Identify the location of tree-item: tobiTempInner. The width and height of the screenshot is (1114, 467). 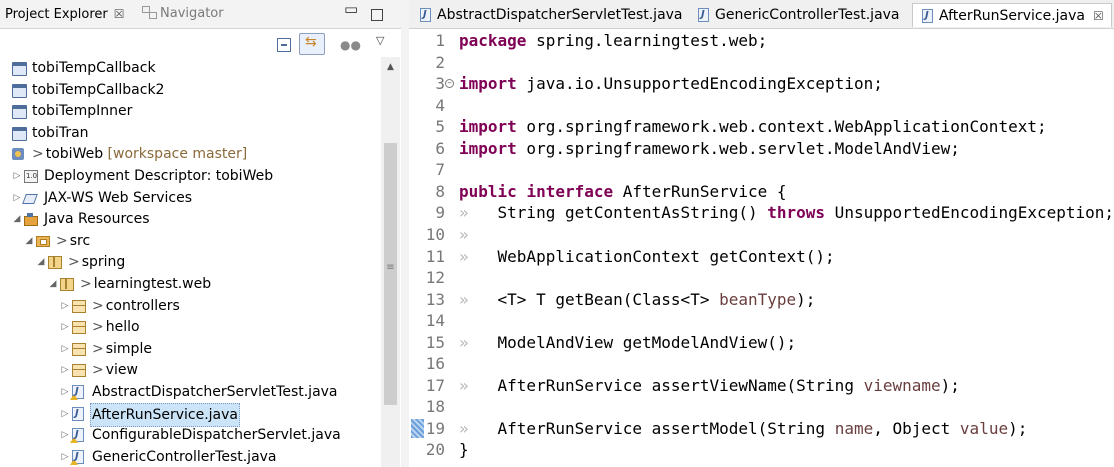
(190, 111).